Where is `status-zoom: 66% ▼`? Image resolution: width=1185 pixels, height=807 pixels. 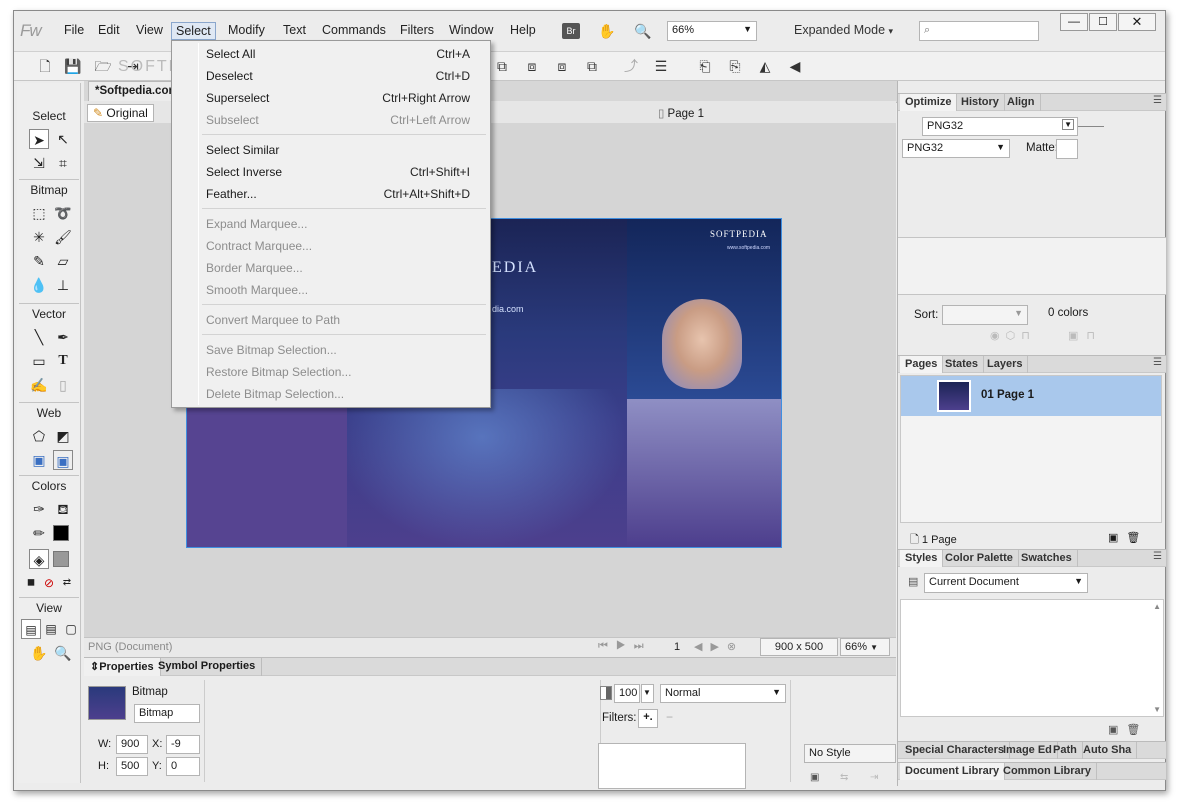
status-zoom: 66% ▼ is located at coordinates (865, 647).